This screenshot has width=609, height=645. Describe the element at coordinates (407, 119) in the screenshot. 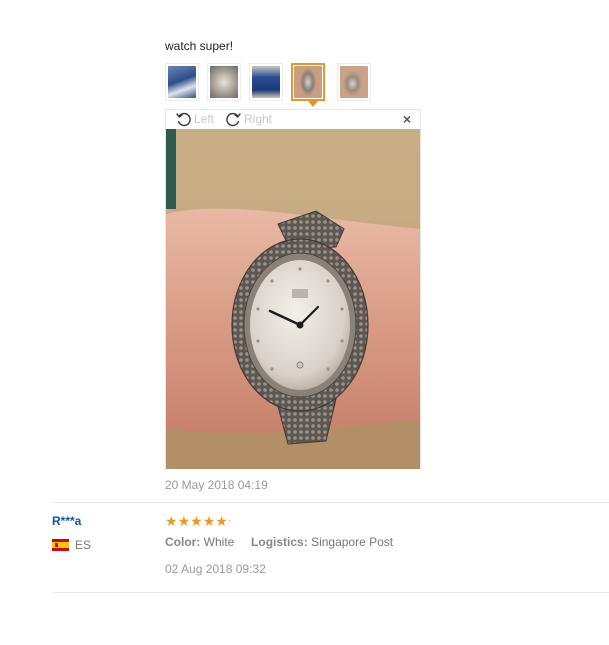

I see `close-icon: ×` at that location.